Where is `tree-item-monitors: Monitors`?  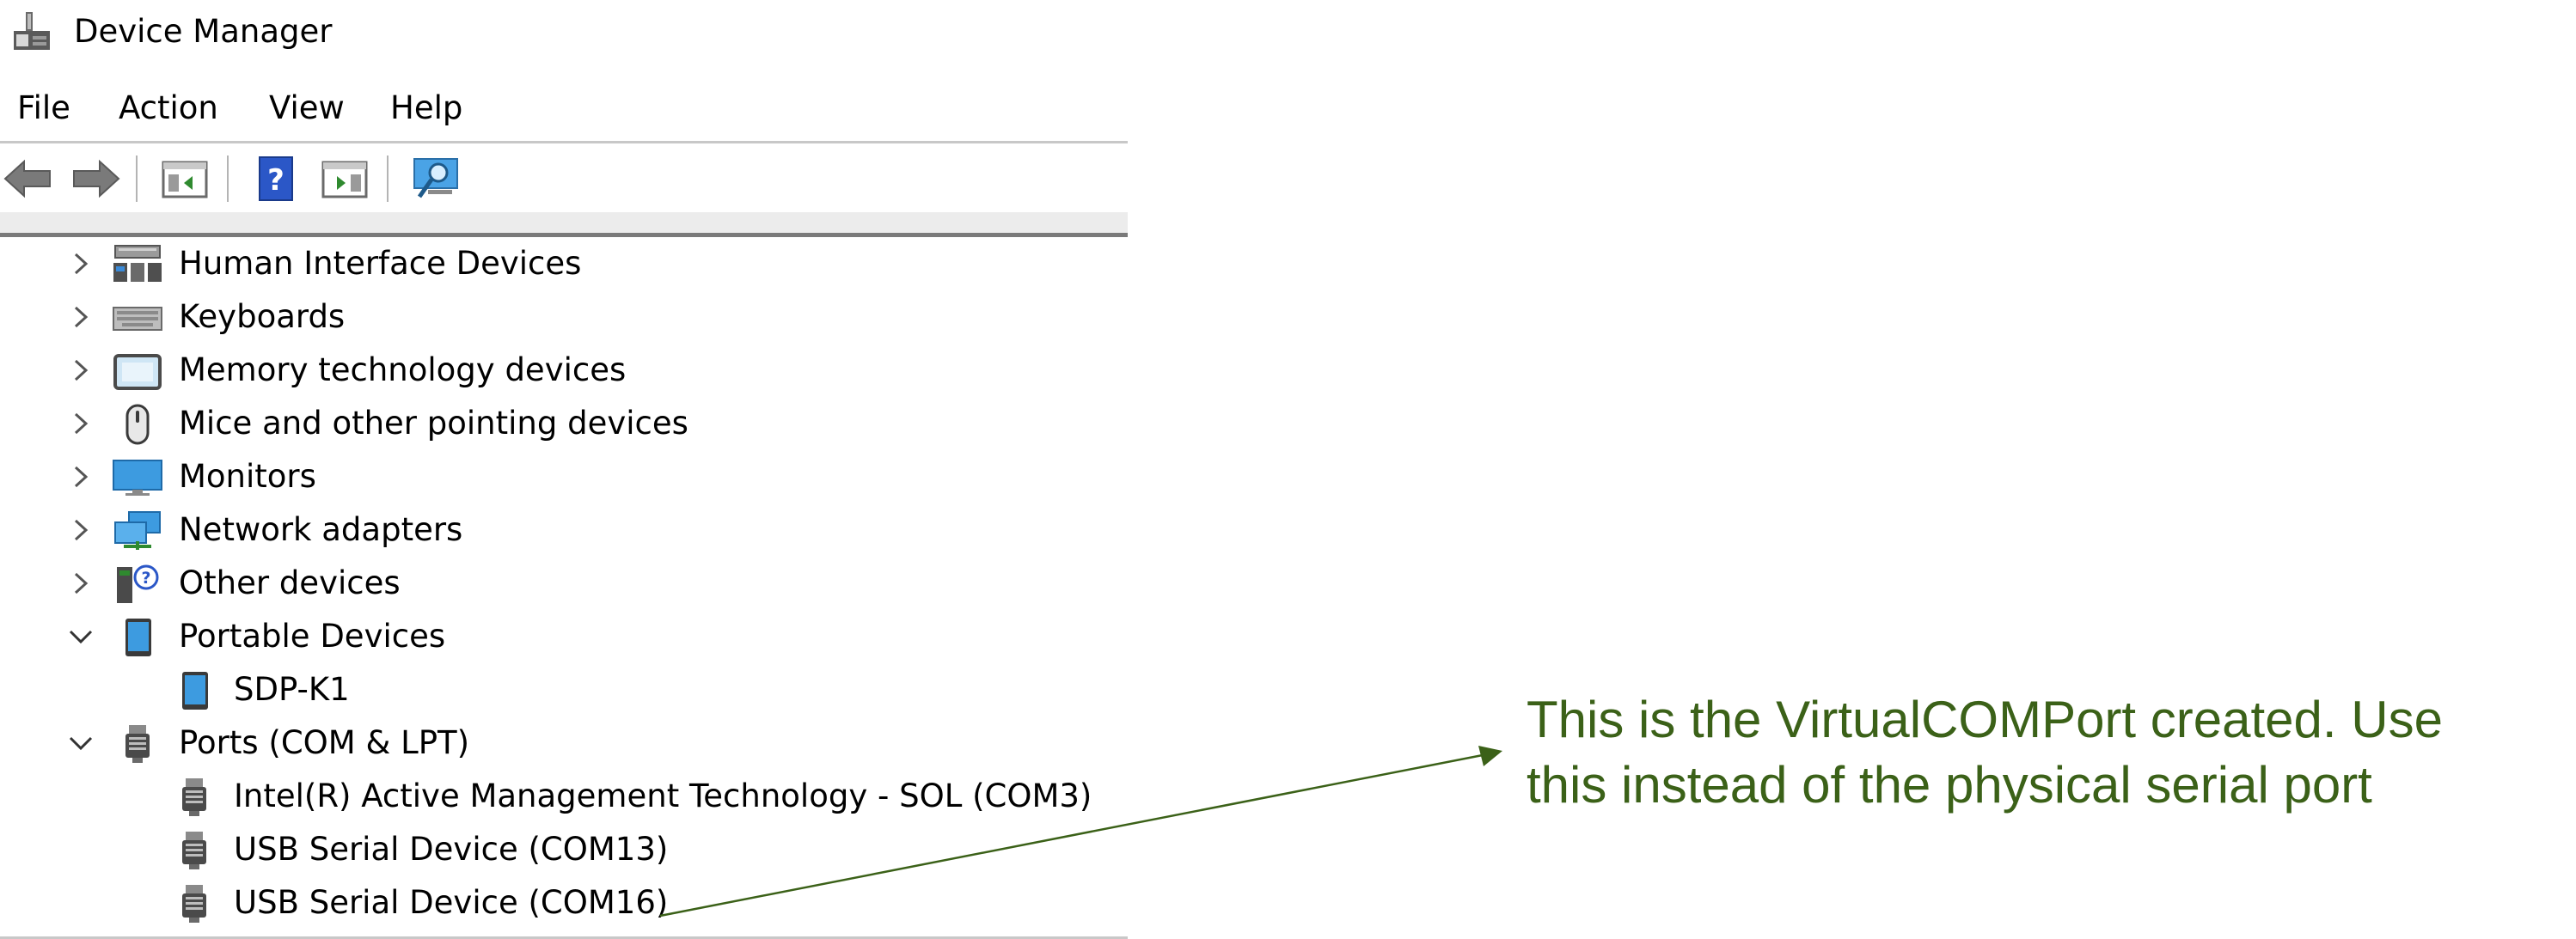
tree-item-monitors: Monitors is located at coordinates (564, 476).